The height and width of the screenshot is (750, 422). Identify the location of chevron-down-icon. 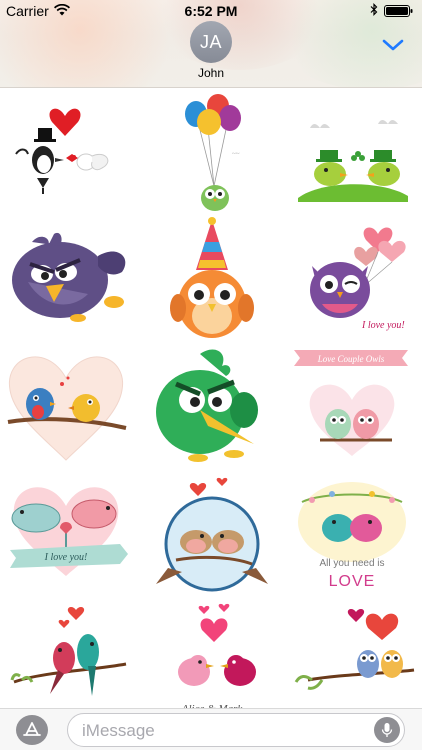
(393, 45).